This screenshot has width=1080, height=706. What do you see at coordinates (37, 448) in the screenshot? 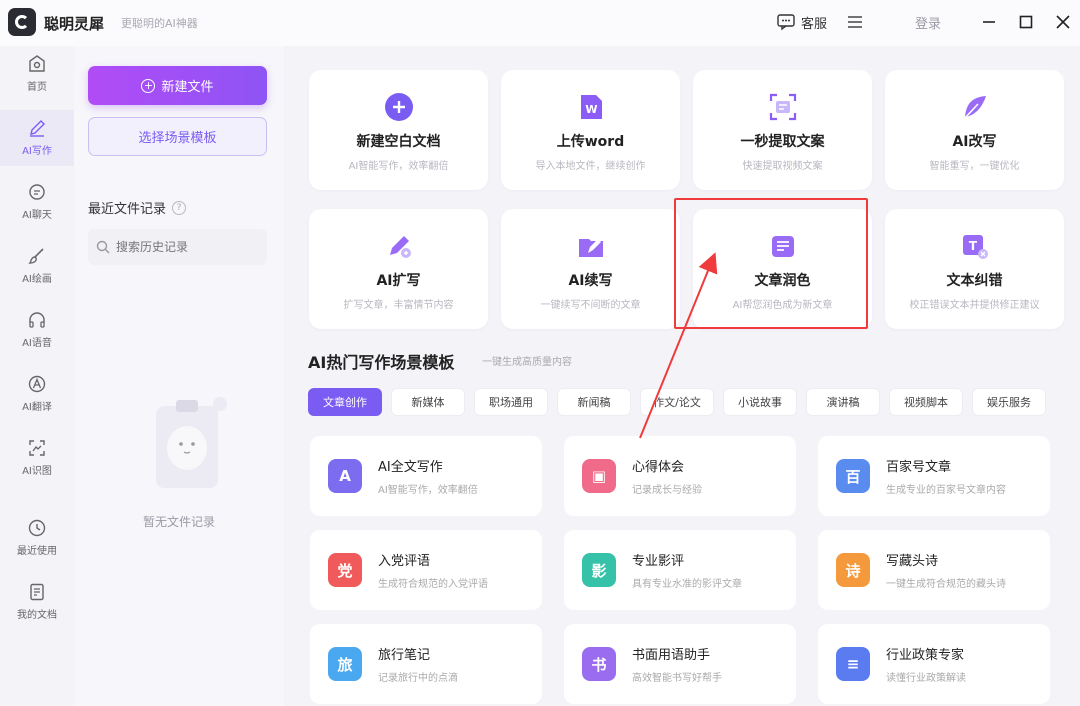
I see `image-scan-icon` at bounding box center [37, 448].